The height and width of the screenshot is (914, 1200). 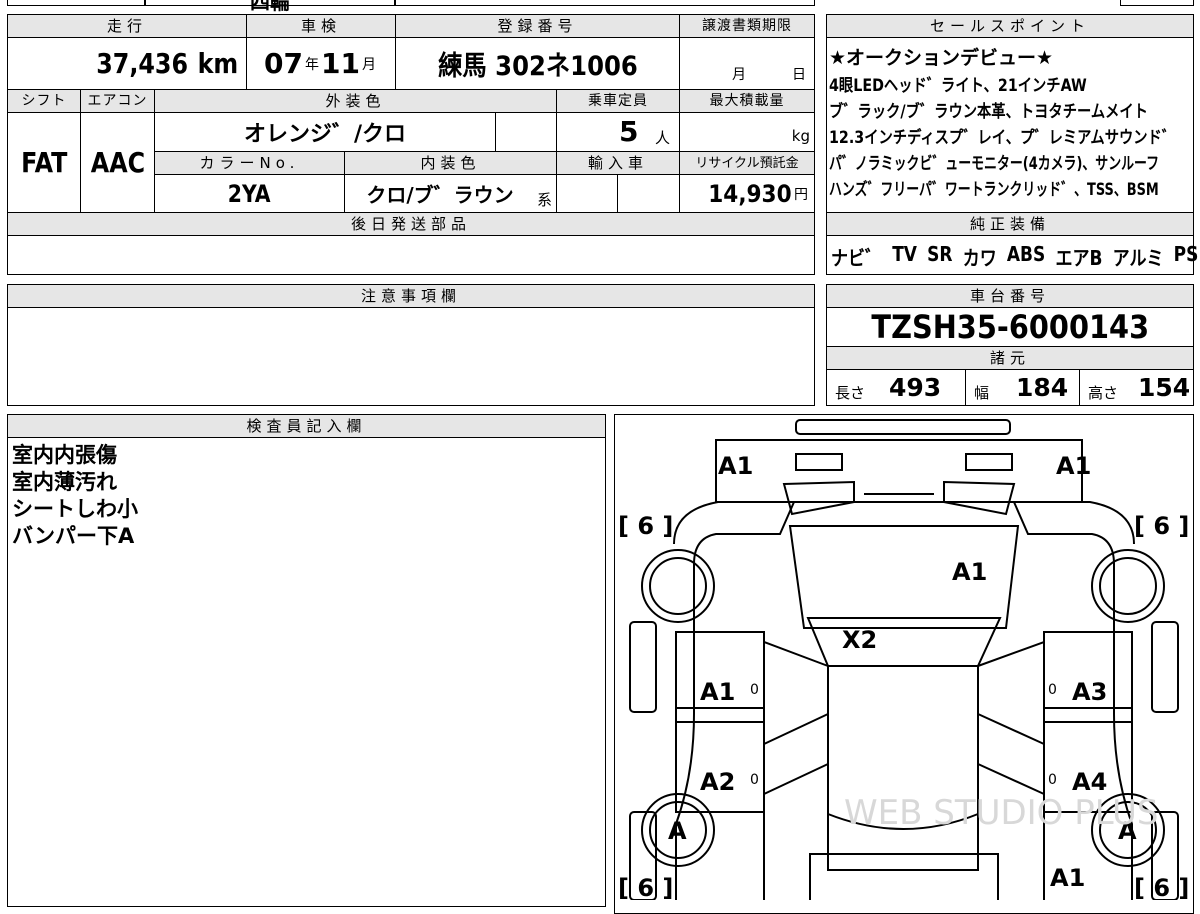 What do you see at coordinates (605, 3) in the screenshot?
I see `top-strip-right` at bounding box center [605, 3].